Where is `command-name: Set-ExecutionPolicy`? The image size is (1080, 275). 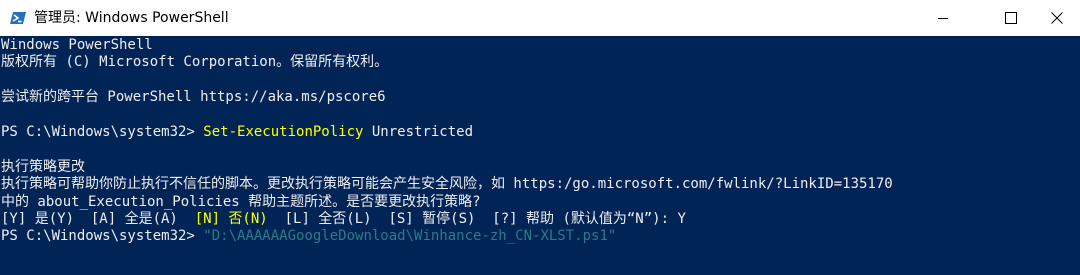 command-name: Set-ExecutionPolicy is located at coordinates (283, 131).